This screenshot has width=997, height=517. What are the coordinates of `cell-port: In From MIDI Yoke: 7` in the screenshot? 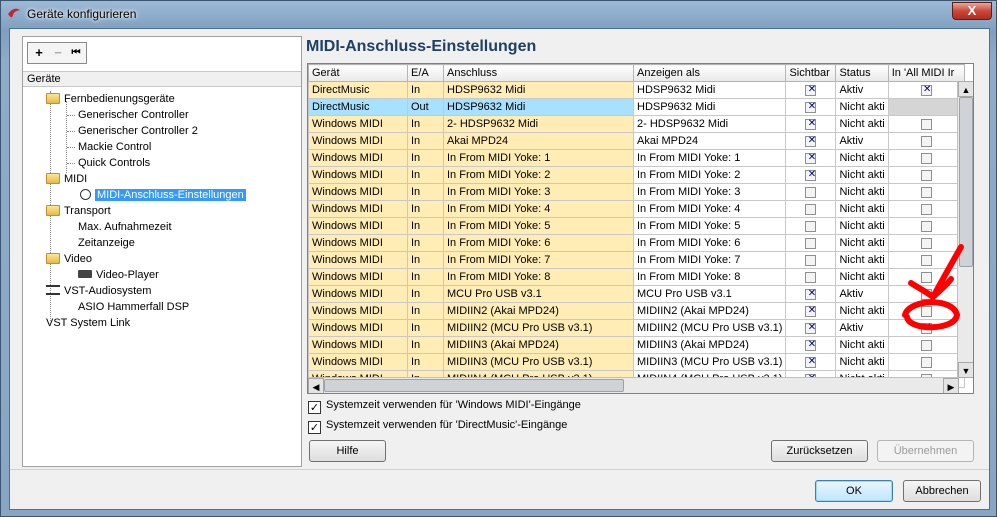 It's located at (538, 260).